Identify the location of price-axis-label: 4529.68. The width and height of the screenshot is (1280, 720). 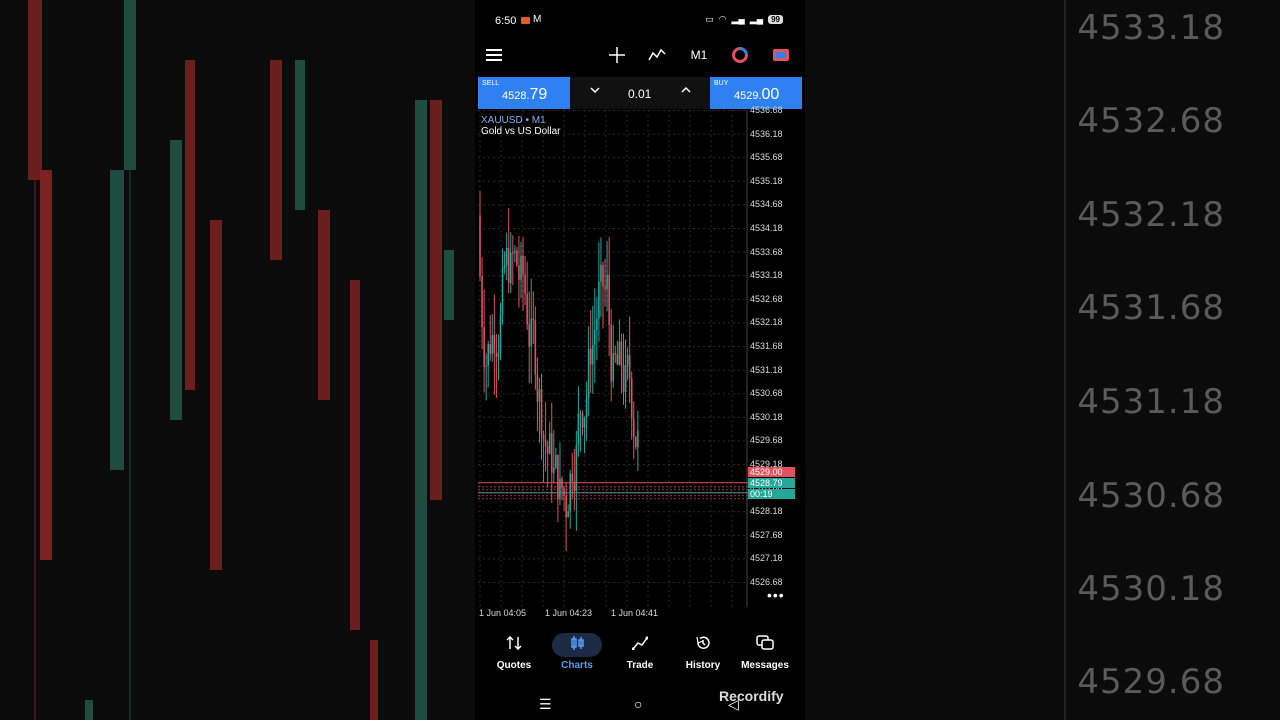
(766, 440).